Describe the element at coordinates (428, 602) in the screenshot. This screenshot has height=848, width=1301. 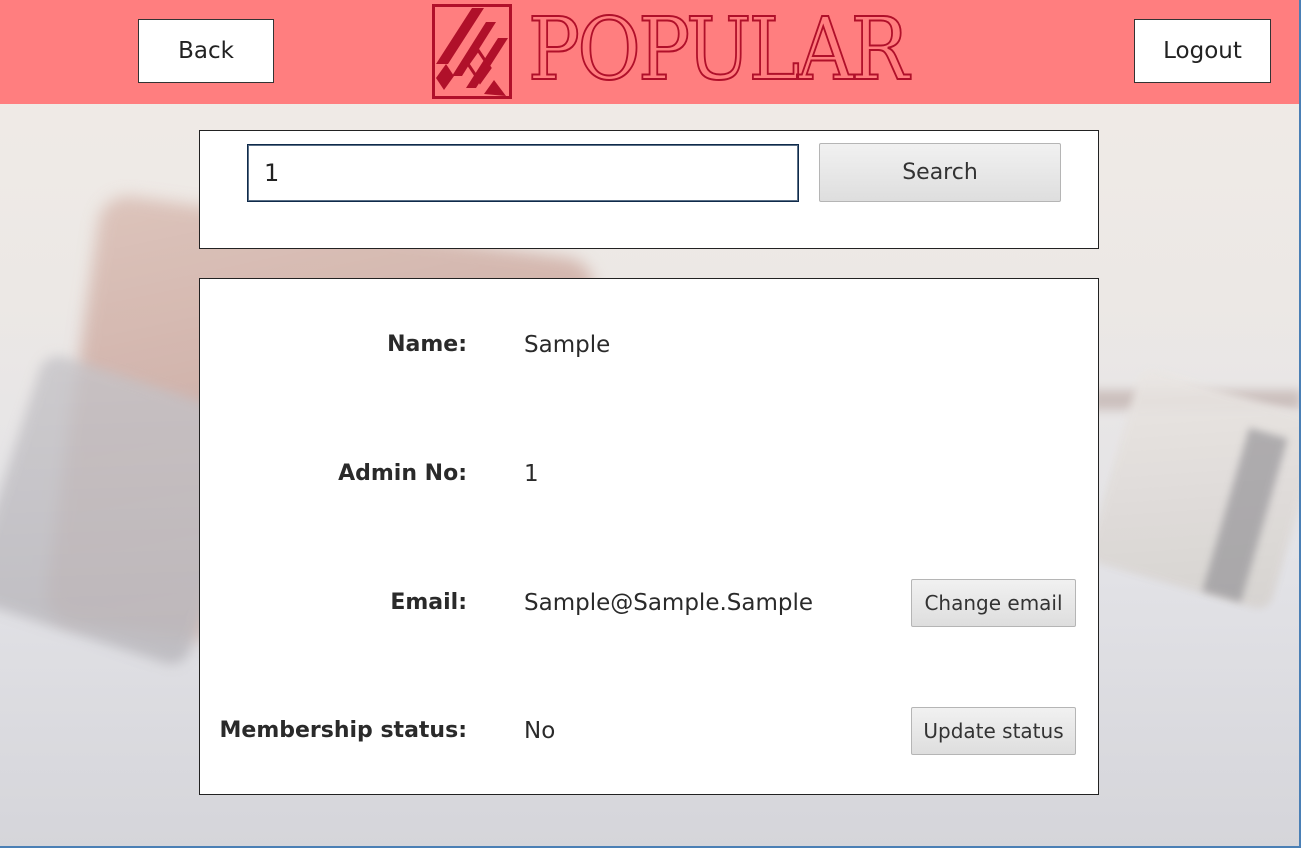
I see `email-label: Email:` at that location.